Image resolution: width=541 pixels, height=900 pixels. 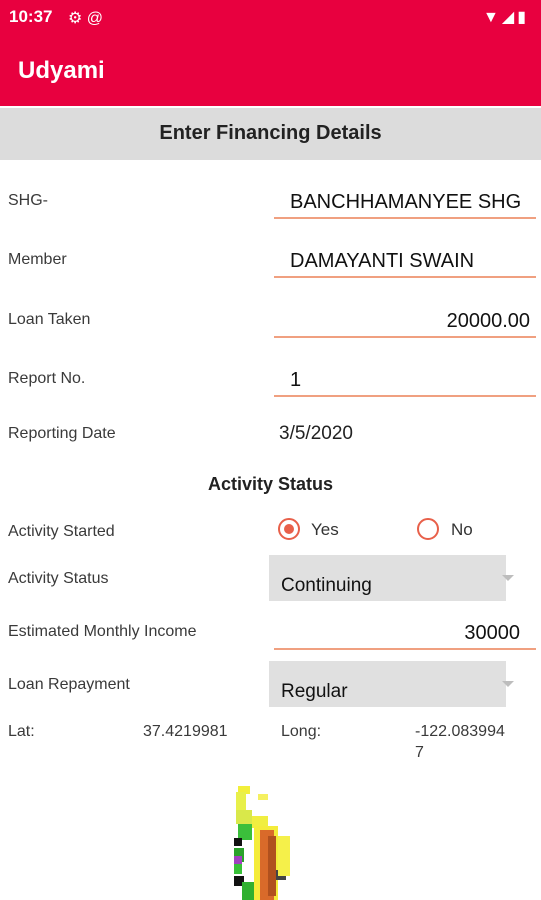 I want to click on activity-started-label: Activity Started, so click(x=61, y=531).